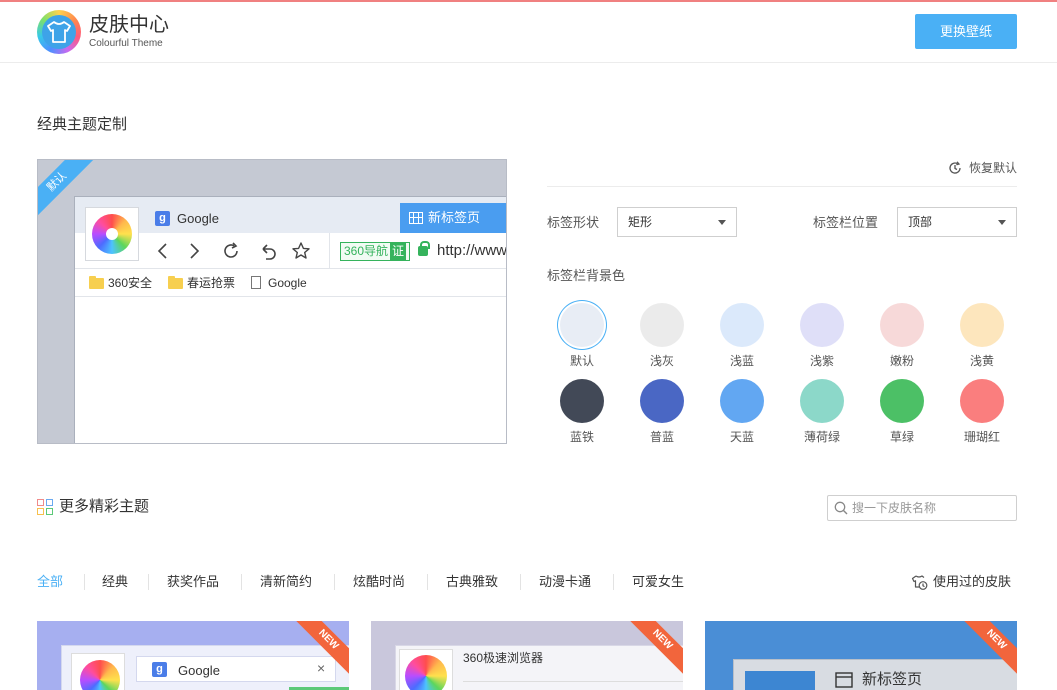 This screenshot has height=690, width=1057. What do you see at coordinates (920, 222) in the screenshot?
I see `tabbar-position-value: 顶部` at bounding box center [920, 222].